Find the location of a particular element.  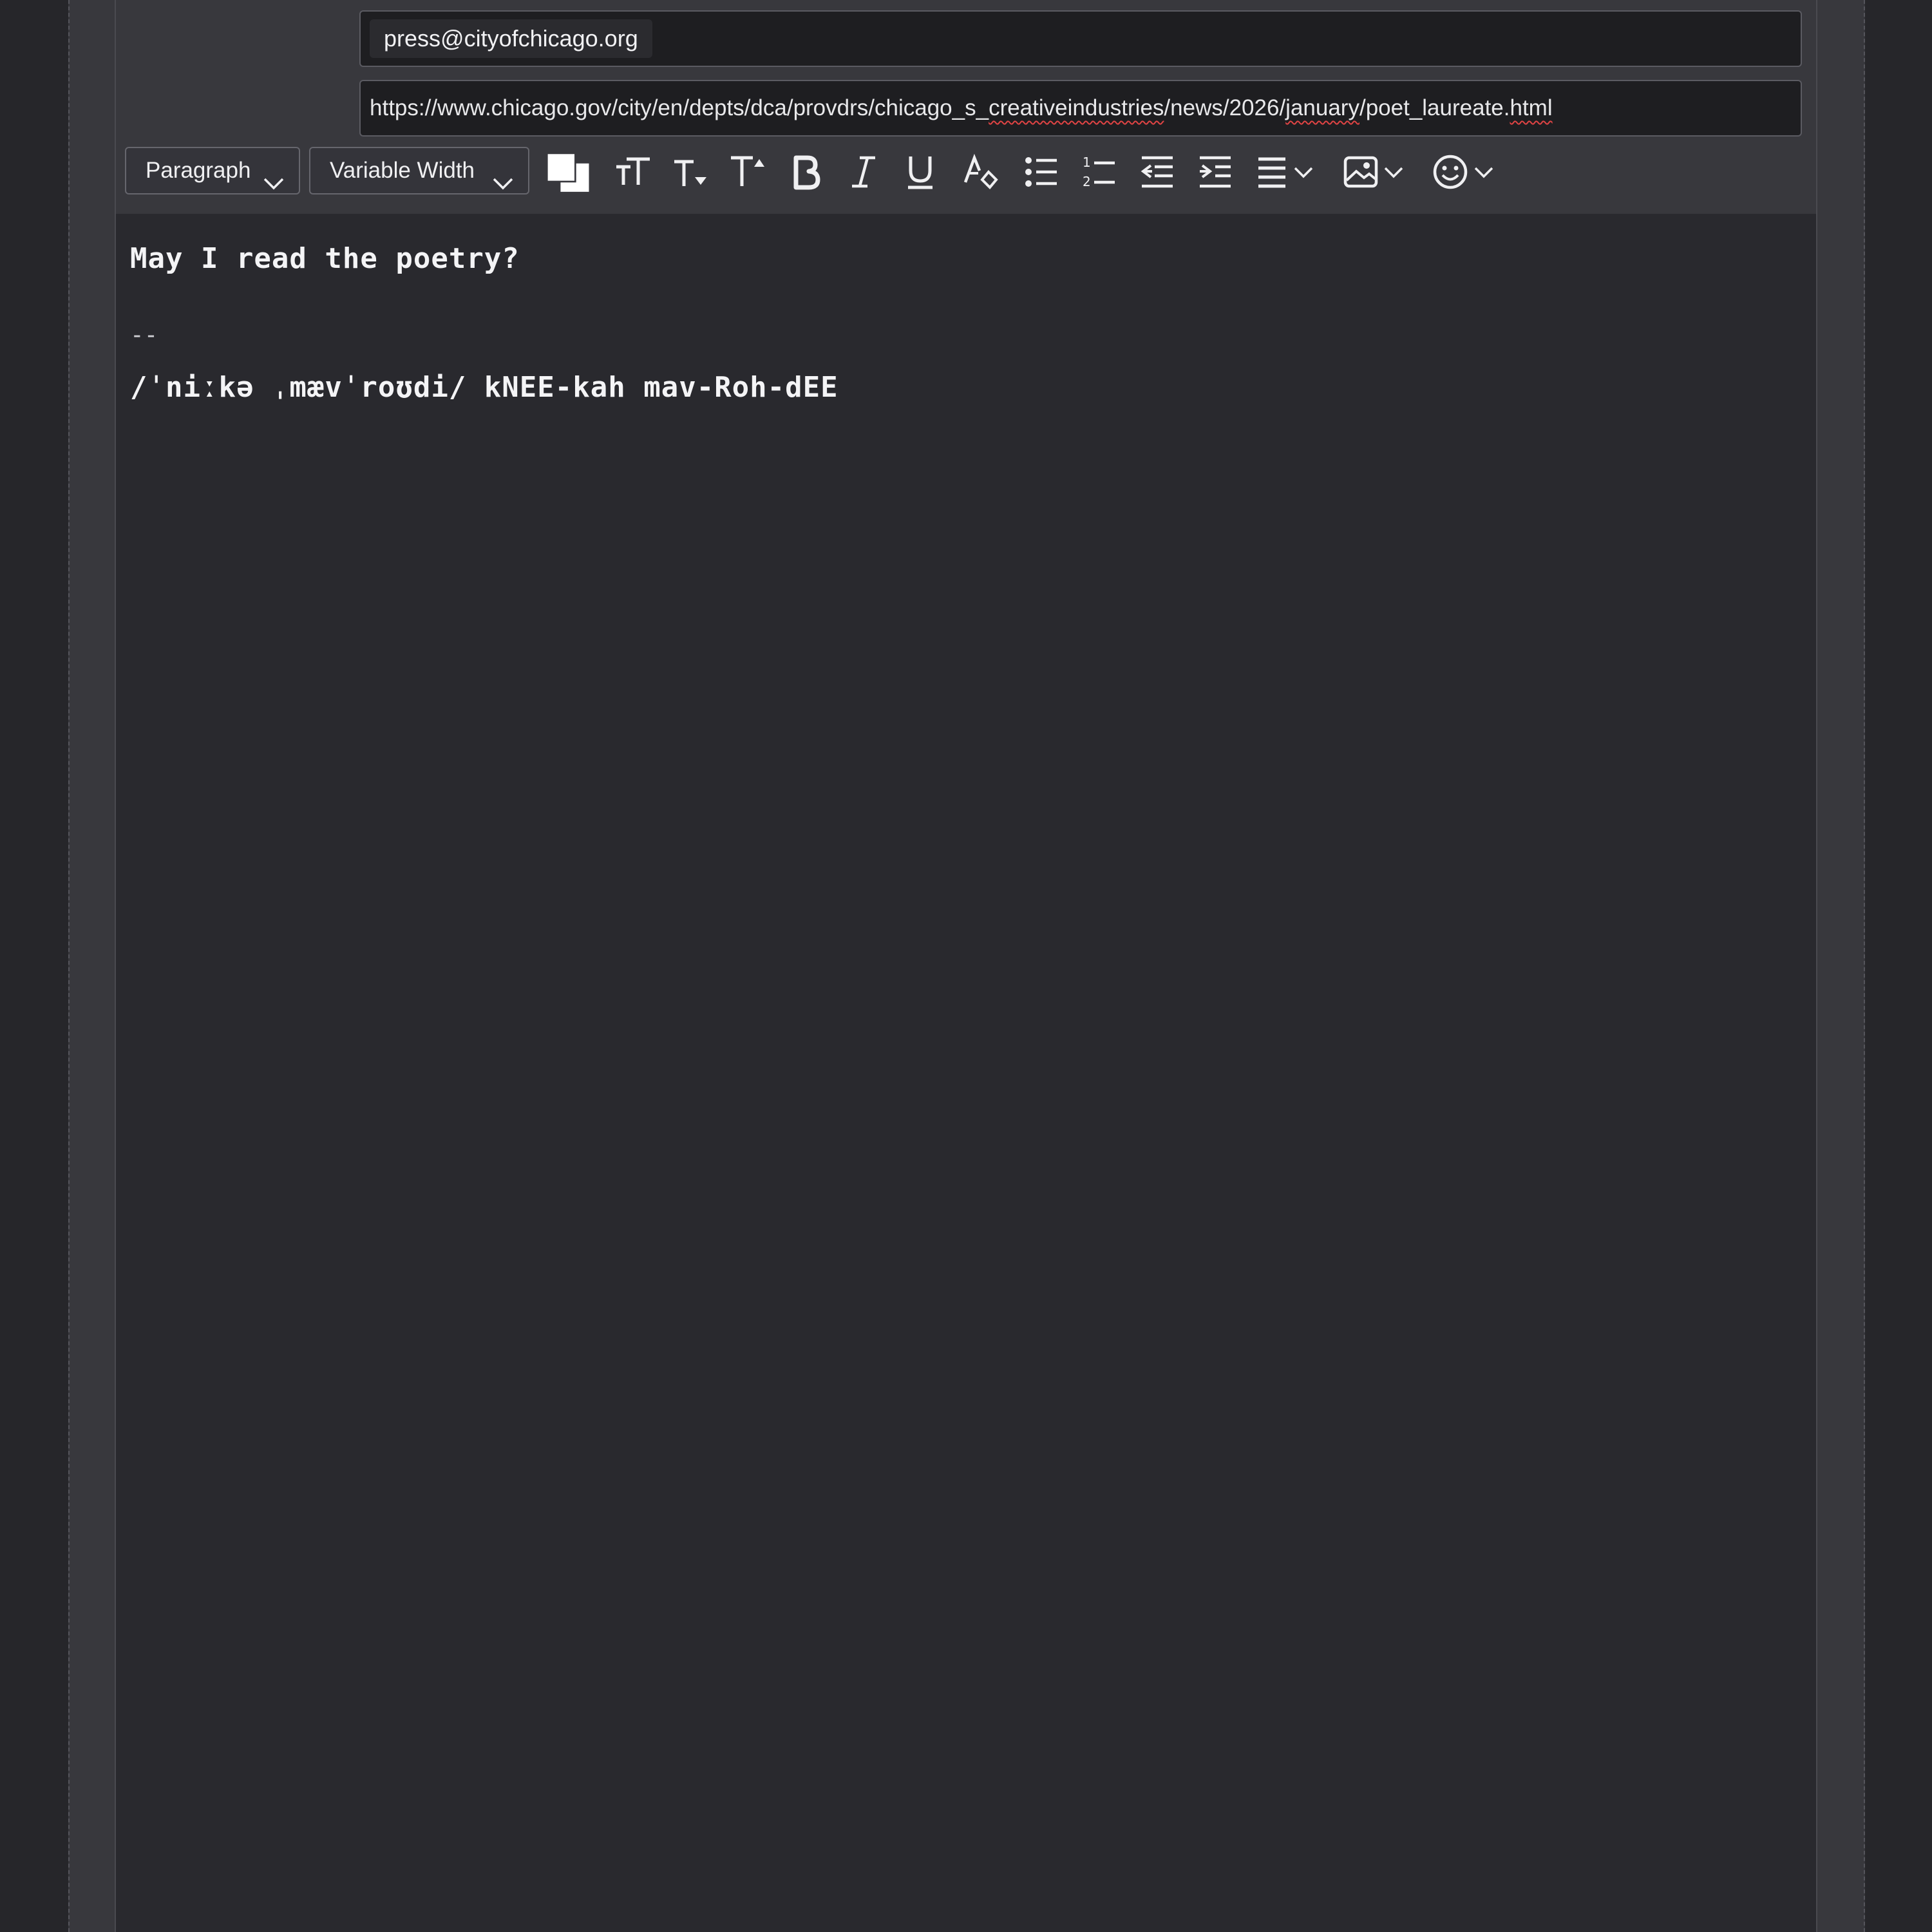

outdent-icon is located at coordinates (1157, 172).